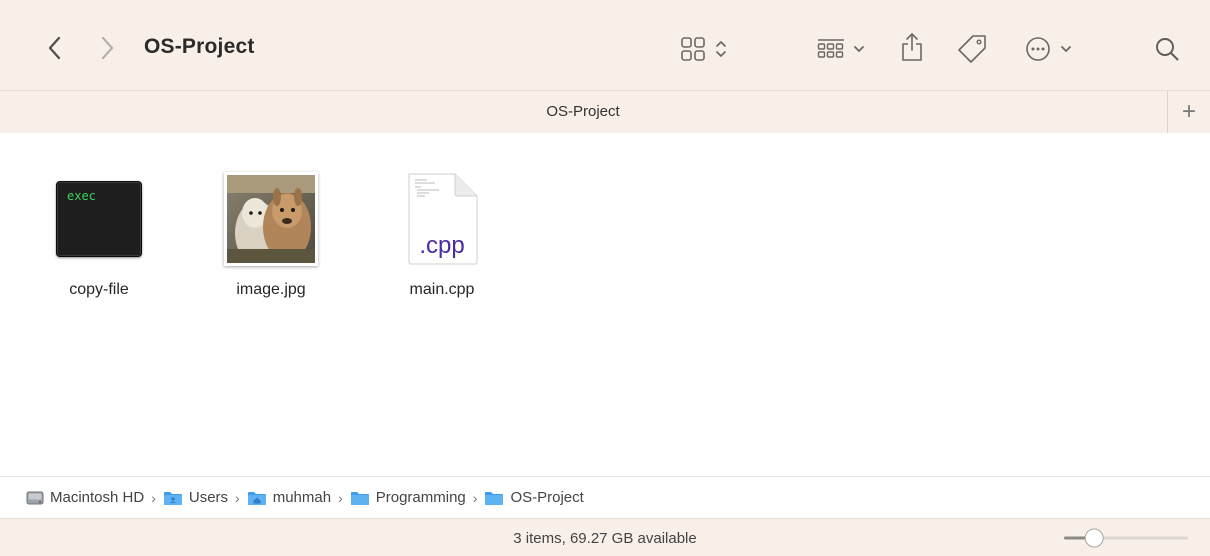  I want to click on file-item-copy-file: exec copy-file, so click(99, 235).